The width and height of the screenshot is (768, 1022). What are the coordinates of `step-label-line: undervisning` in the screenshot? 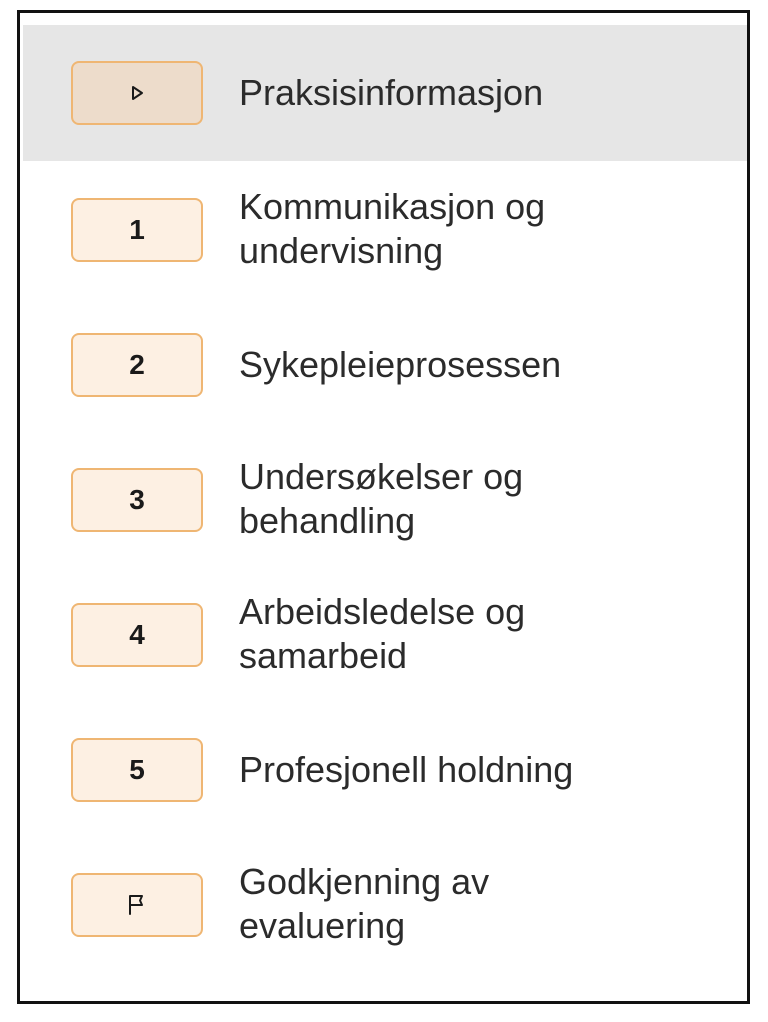 It's located at (341, 250).